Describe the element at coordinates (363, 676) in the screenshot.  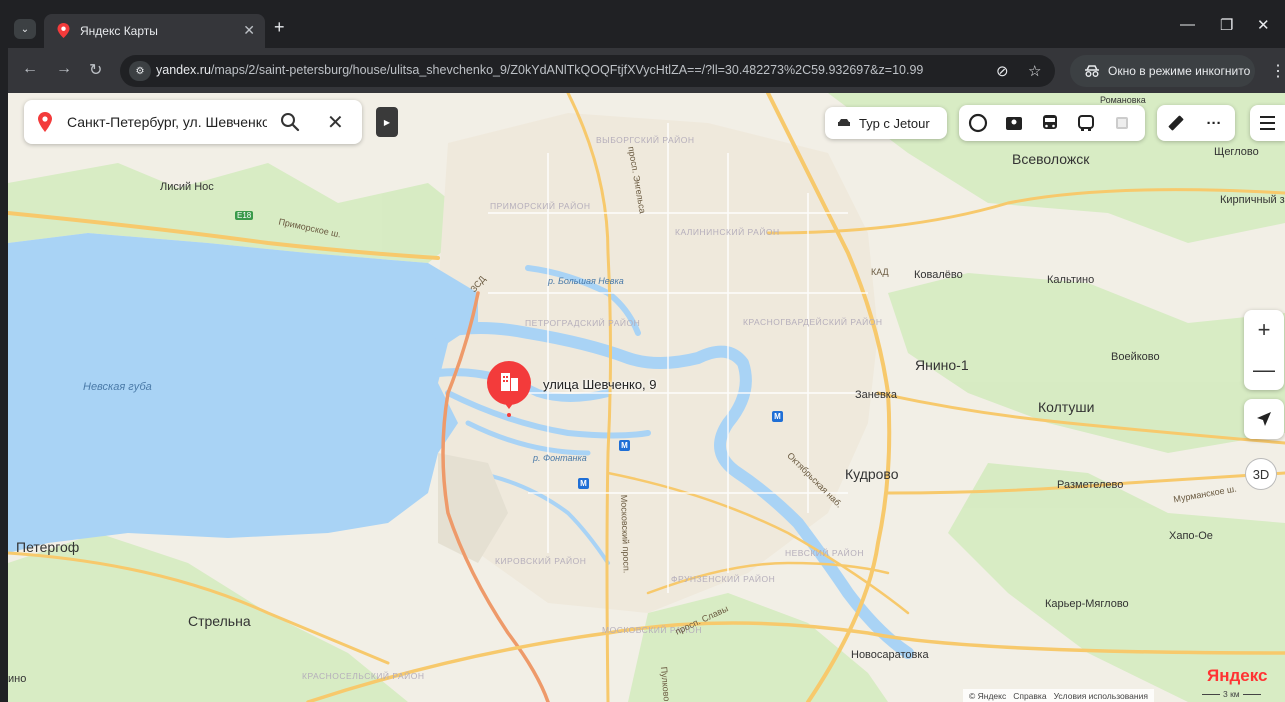
I see `district-label: КРАСНОСЕЛЬСКИЙ РАЙОН` at that location.